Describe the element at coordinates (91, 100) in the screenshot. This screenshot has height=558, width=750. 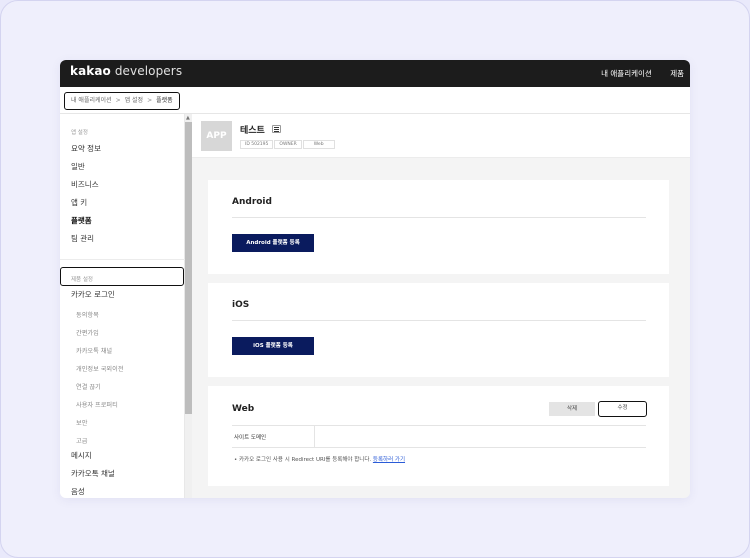
I see `breadcrumb-my-apps: 내 애플리케이션` at that location.